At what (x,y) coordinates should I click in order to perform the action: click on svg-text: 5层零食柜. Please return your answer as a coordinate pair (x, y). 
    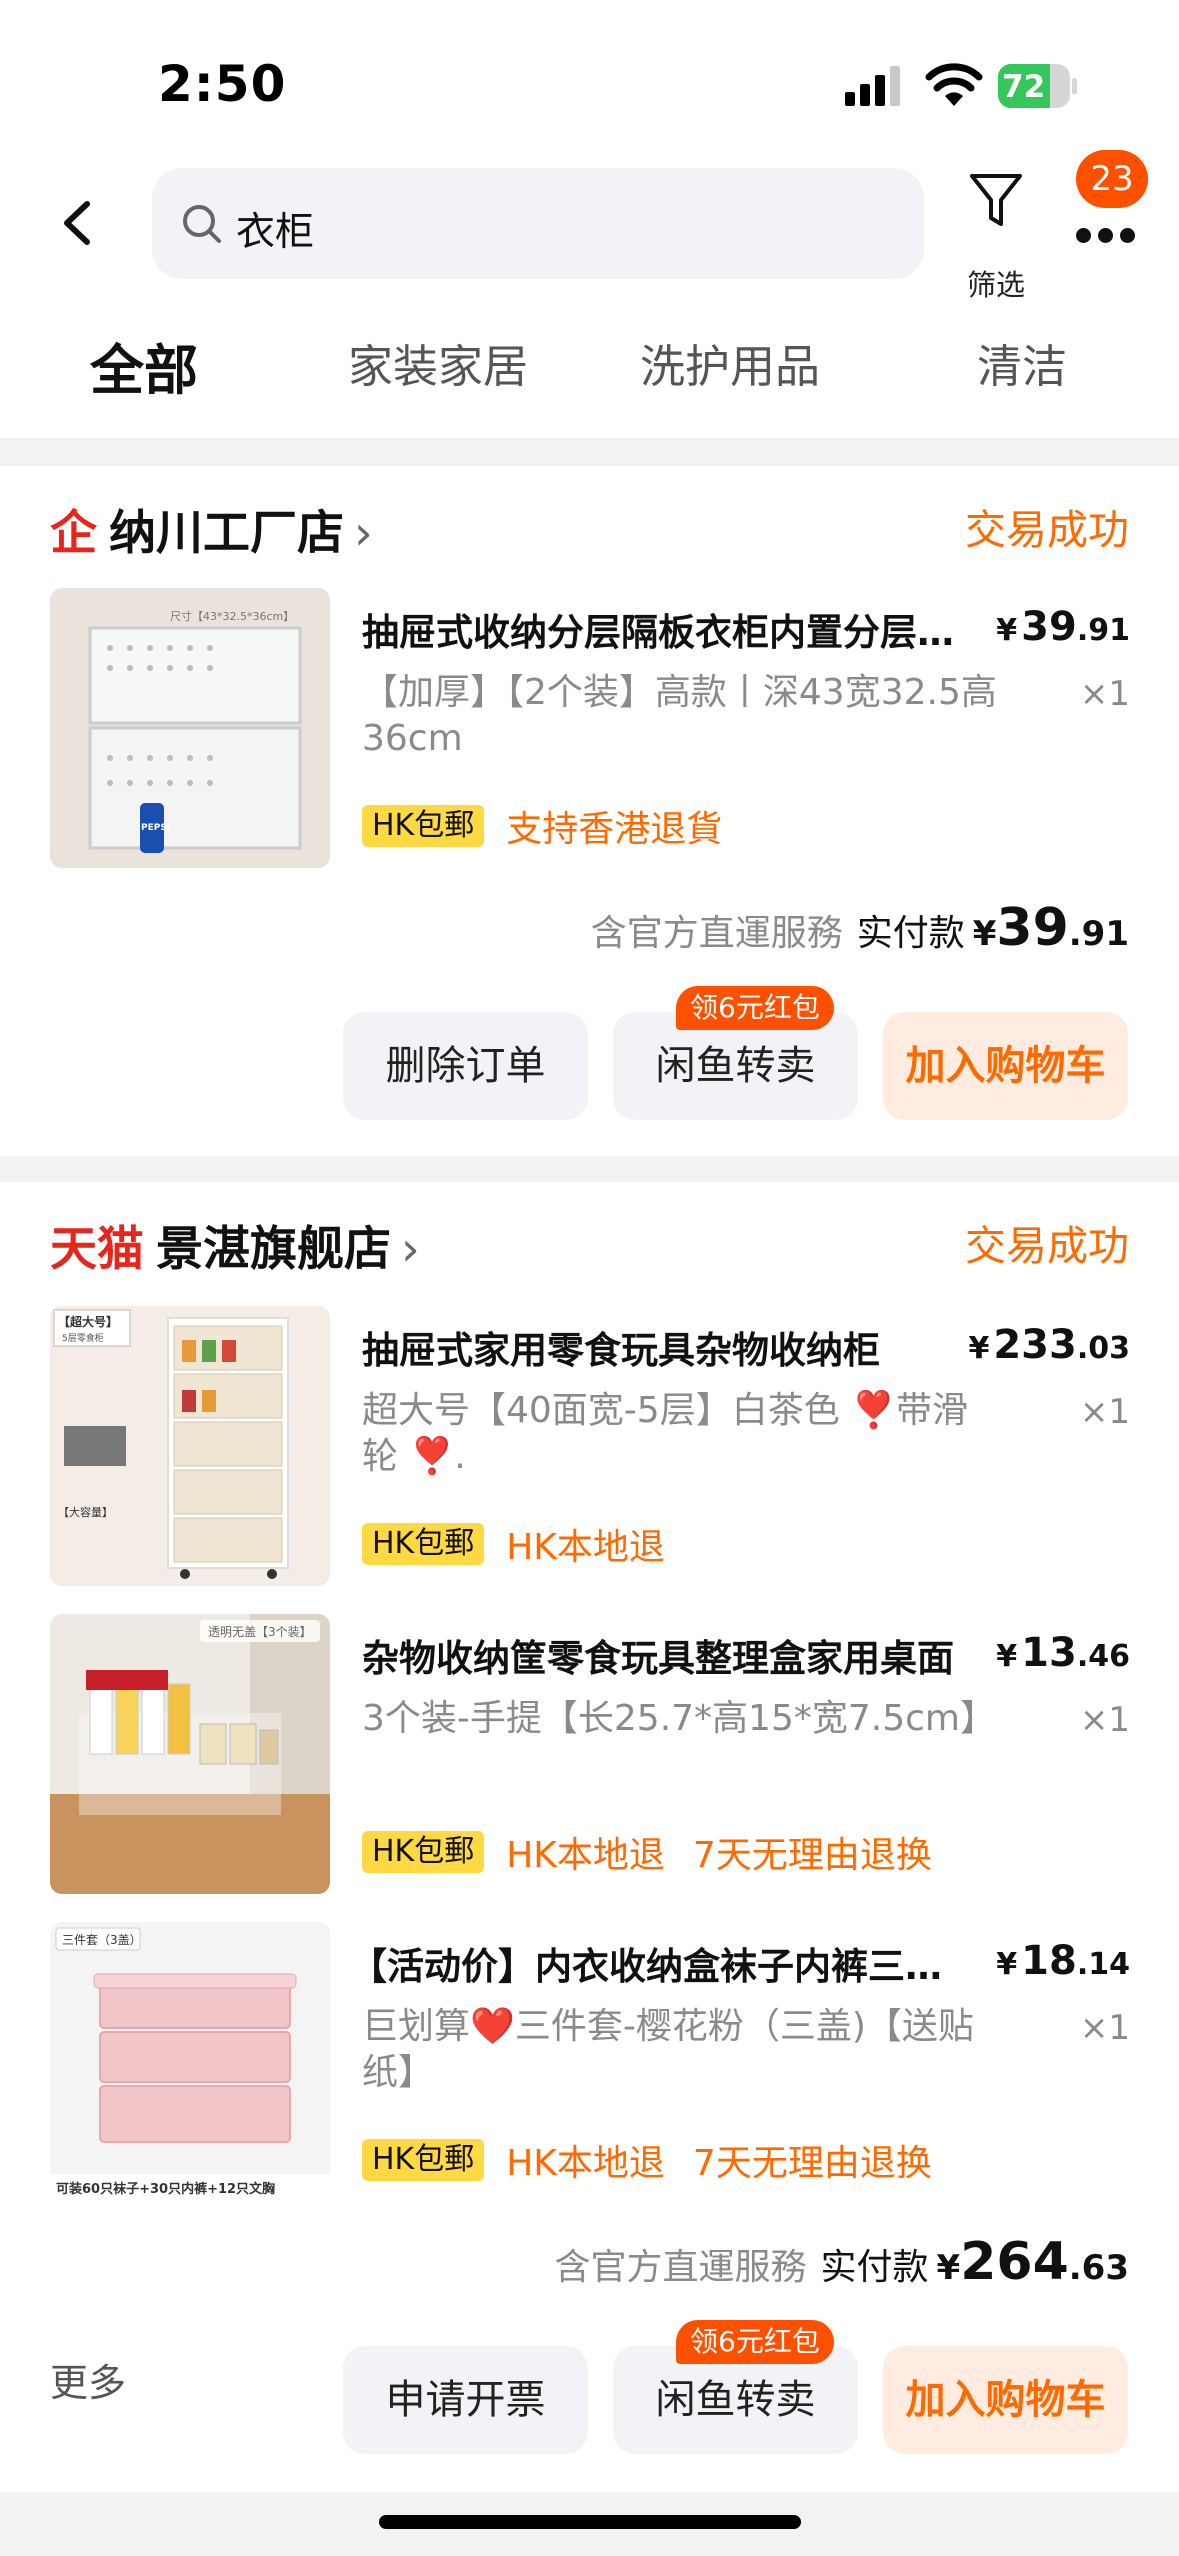
    Looking at the image, I should click on (83, 1338).